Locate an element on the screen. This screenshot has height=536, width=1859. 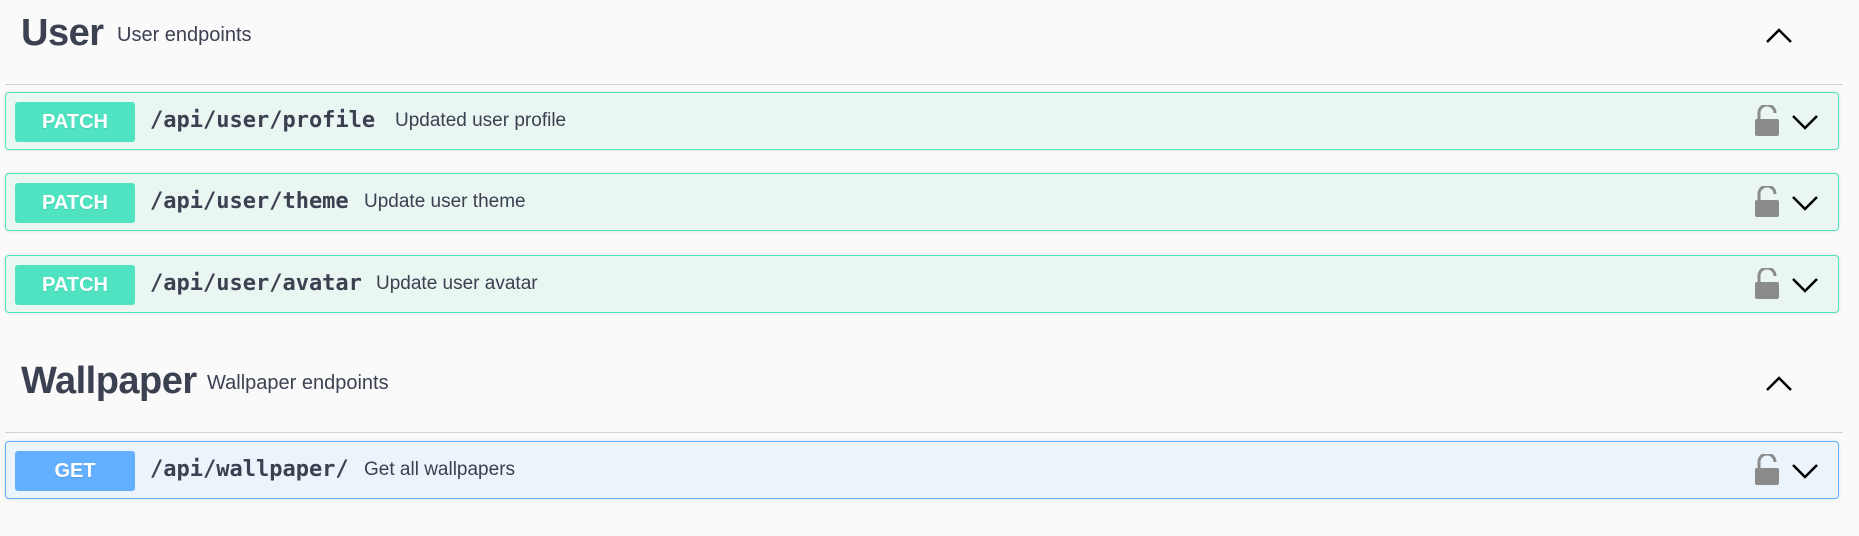
opblock-get-wallpaper: GET /api/wallpaper/ Get all wallpapers is located at coordinates (922, 470).